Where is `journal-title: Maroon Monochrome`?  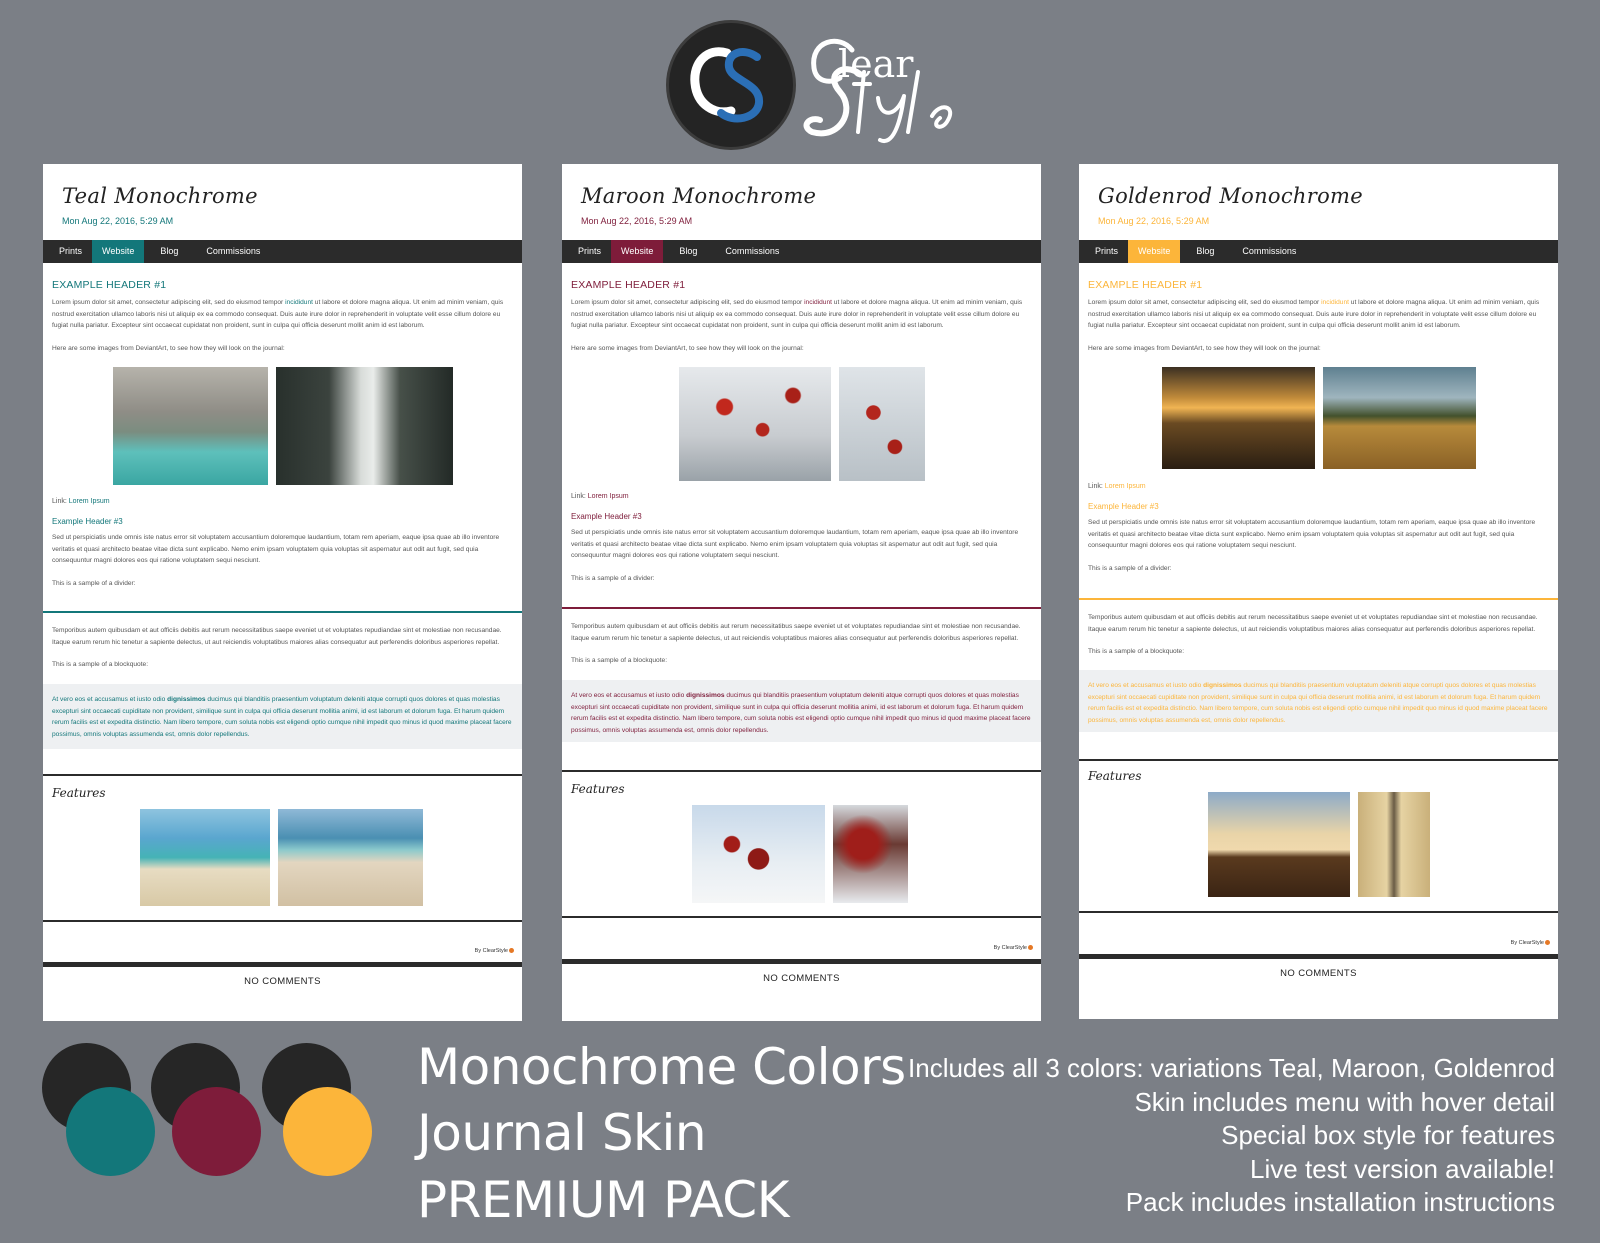 journal-title: Maroon Monochrome is located at coordinates (699, 196).